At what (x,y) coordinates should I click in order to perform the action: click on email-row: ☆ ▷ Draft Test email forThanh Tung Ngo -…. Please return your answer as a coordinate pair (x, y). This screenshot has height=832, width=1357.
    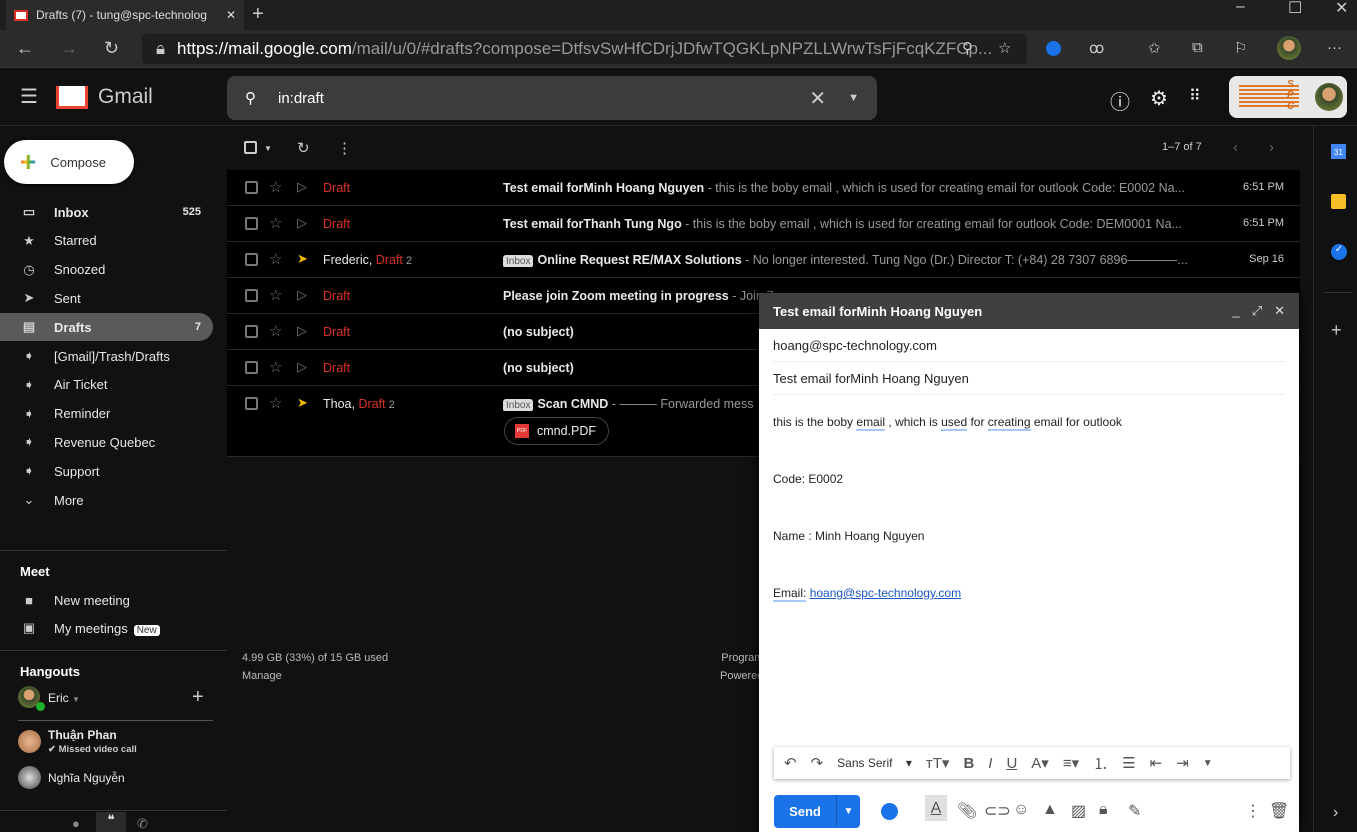
    Looking at the image, I should click on (763, 224).